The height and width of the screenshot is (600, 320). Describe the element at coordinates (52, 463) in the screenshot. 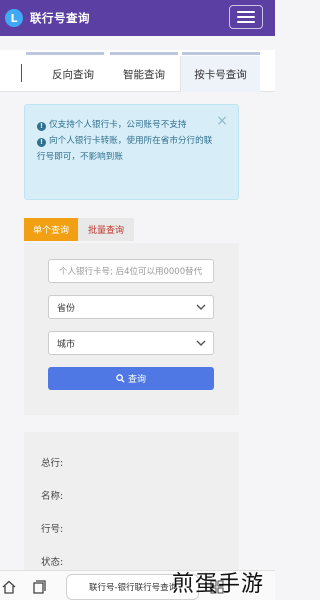

I see `result-head-office-label: 总行:` at that location.